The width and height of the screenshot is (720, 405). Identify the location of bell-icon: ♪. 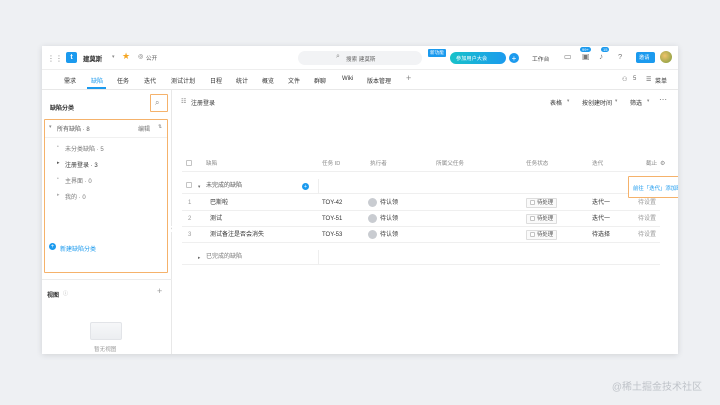
(601, 56).